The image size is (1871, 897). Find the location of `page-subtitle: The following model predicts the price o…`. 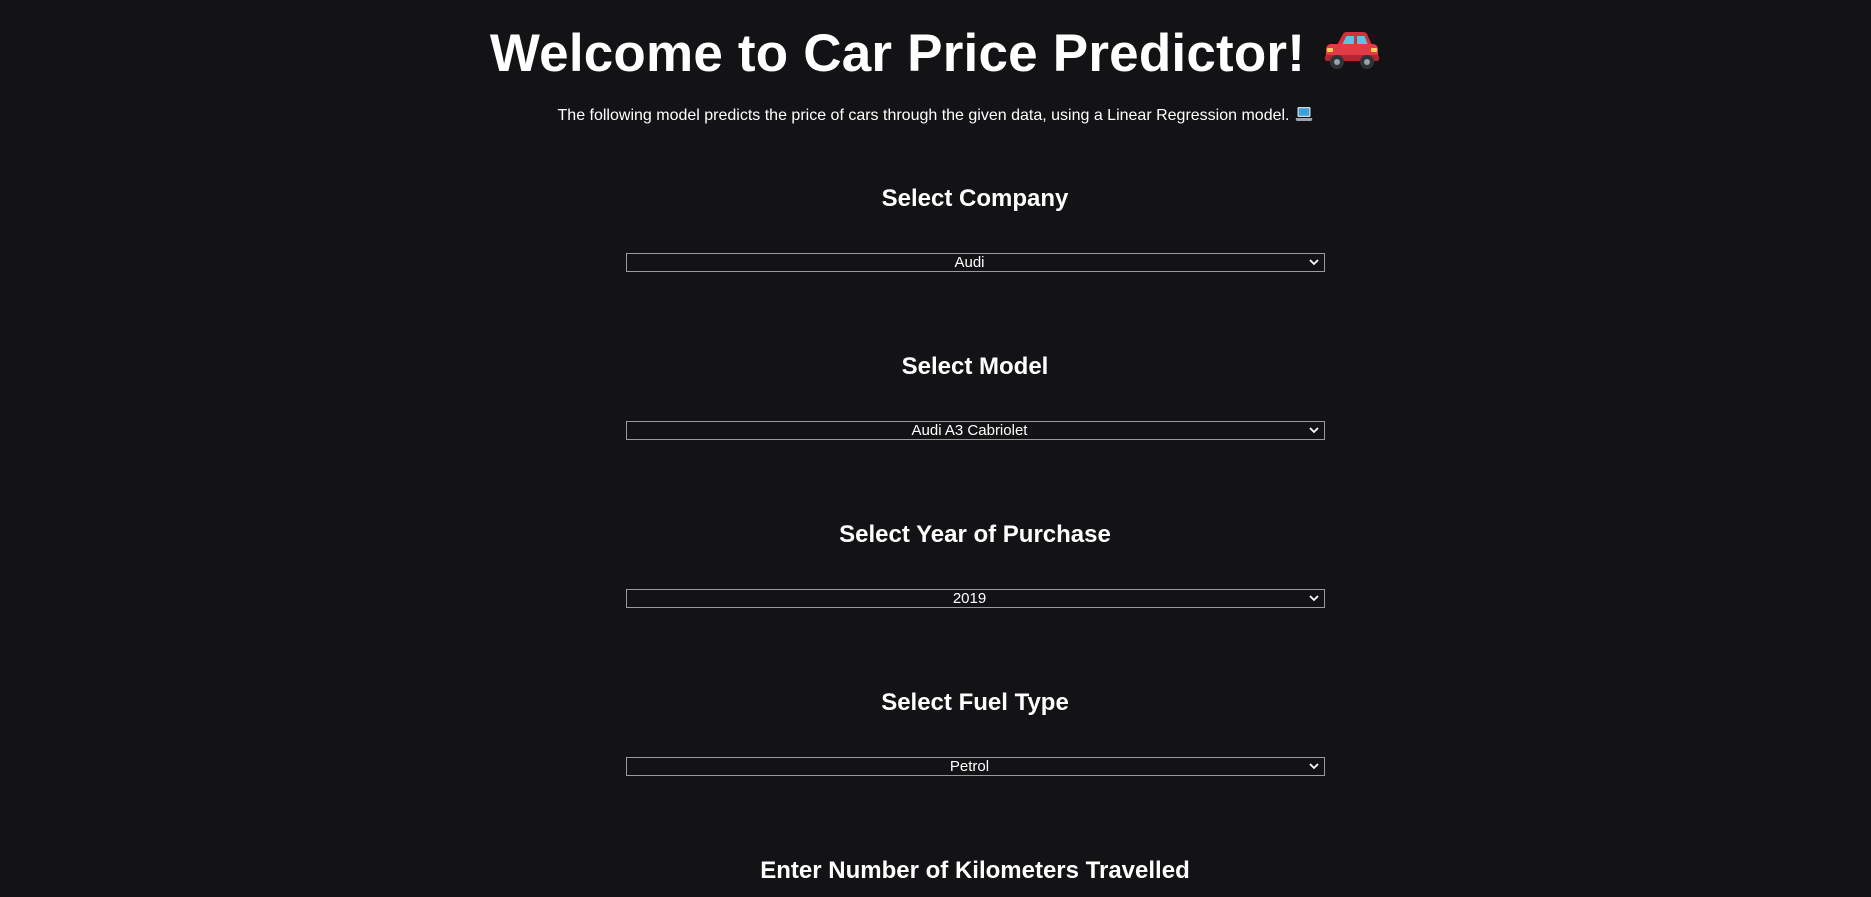

page-subtitle: The following model predicts the price o… is located at coordinates (935, 116).